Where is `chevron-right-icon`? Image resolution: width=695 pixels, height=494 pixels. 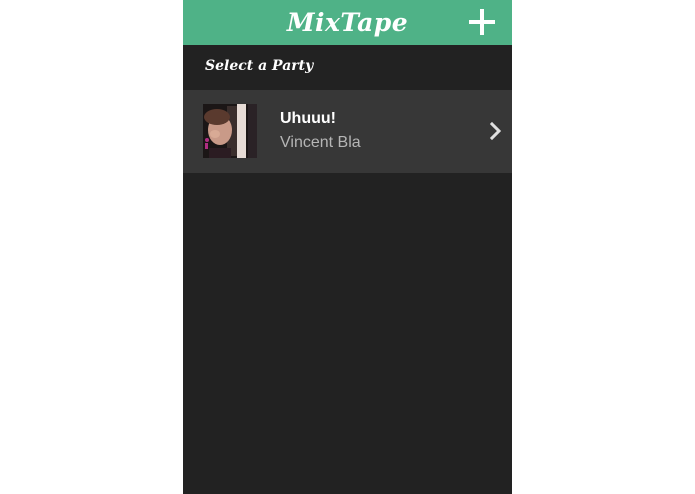
chevron-right-icon is located at coordinates (496, 131).